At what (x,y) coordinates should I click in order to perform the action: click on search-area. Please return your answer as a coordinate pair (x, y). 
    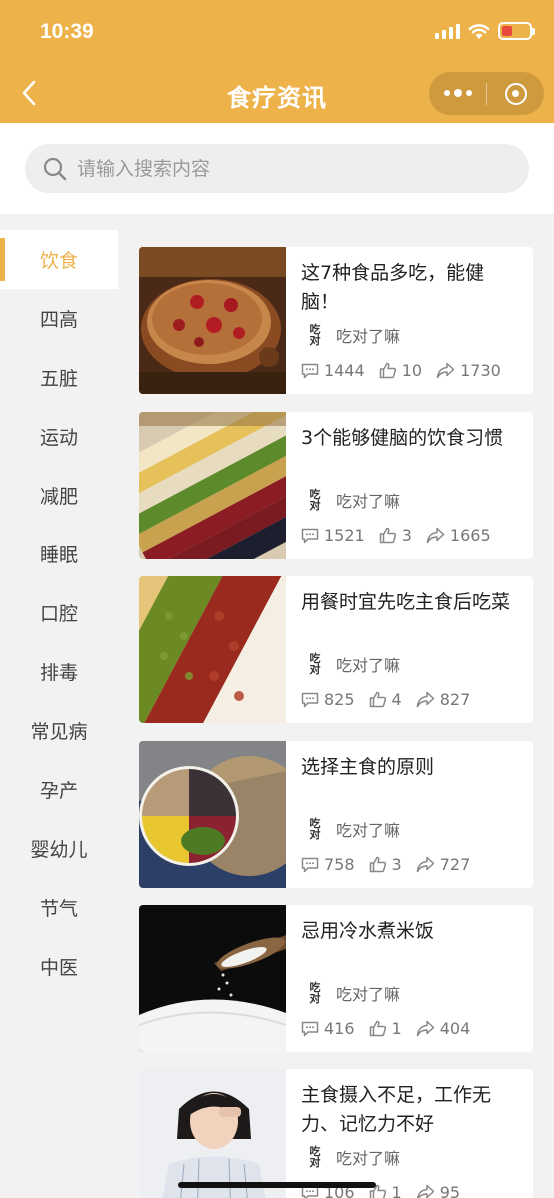
    Looking at the image, I should click on (277, 168).